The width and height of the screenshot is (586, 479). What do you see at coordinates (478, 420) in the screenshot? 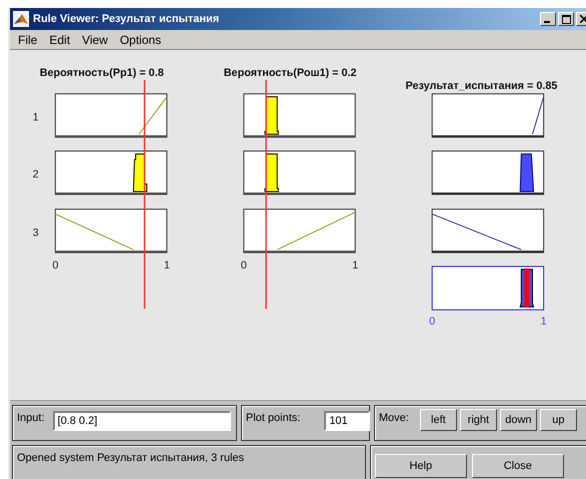
I see `move-button: right` at bounding box center [478, 420].